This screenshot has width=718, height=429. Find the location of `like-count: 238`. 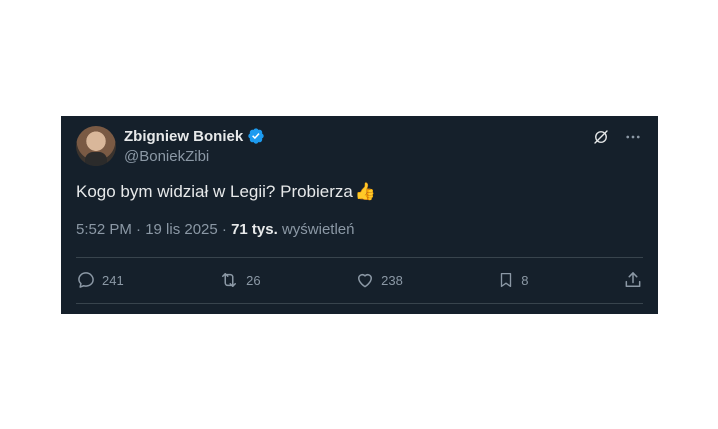

like-count: 238 is located at coordinates (392, 280).